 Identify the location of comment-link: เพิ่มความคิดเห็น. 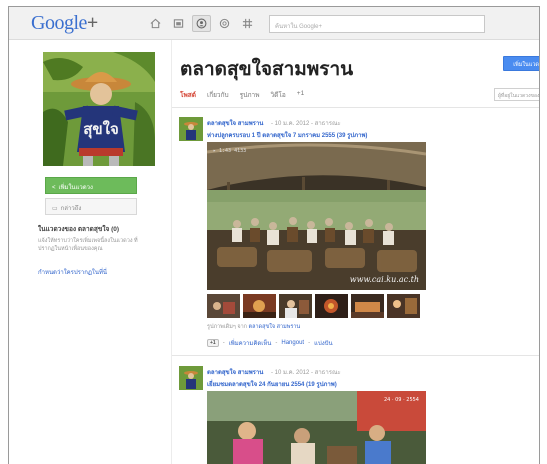
(250, 343).